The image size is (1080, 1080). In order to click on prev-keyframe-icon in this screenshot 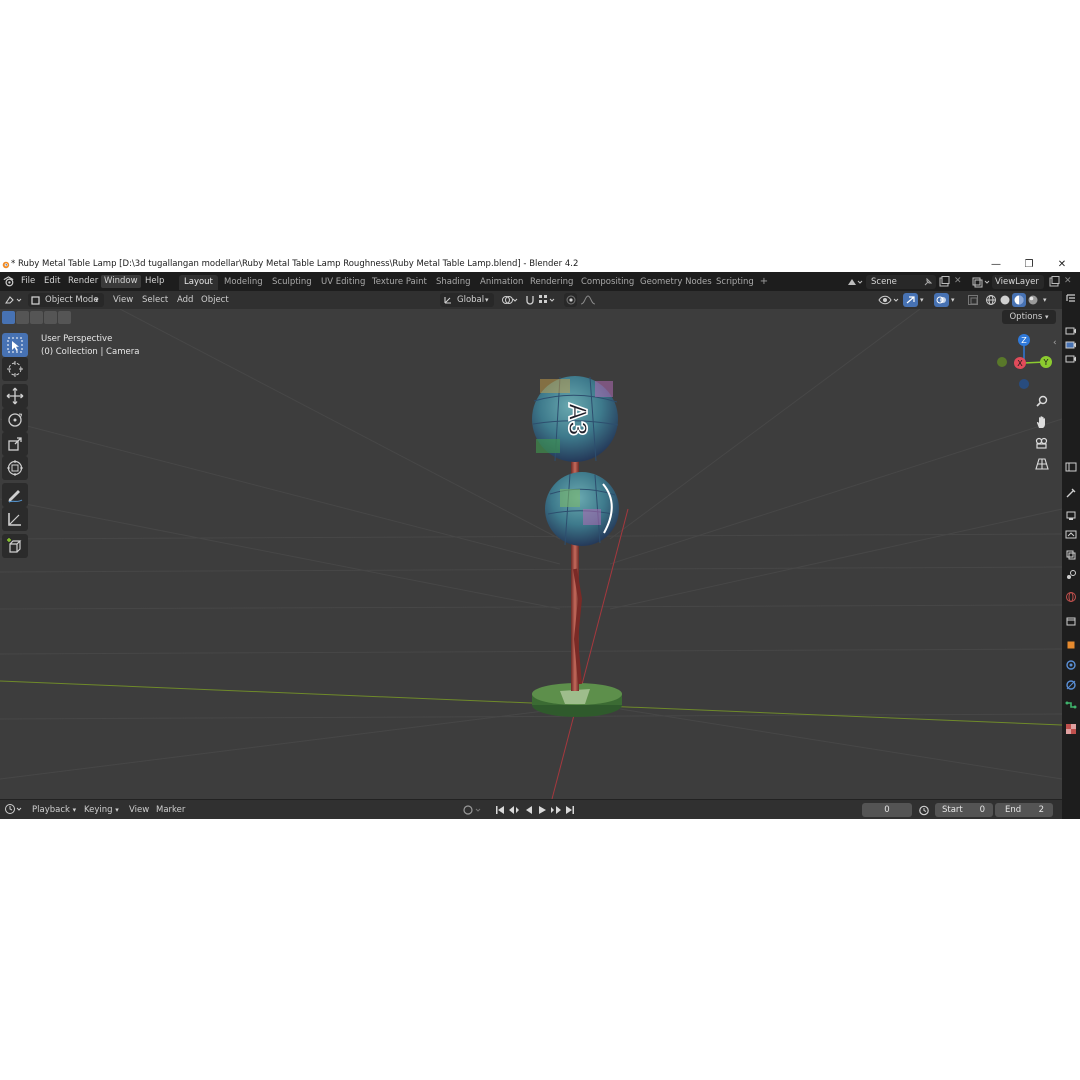, I will do `click(514, 810)`.